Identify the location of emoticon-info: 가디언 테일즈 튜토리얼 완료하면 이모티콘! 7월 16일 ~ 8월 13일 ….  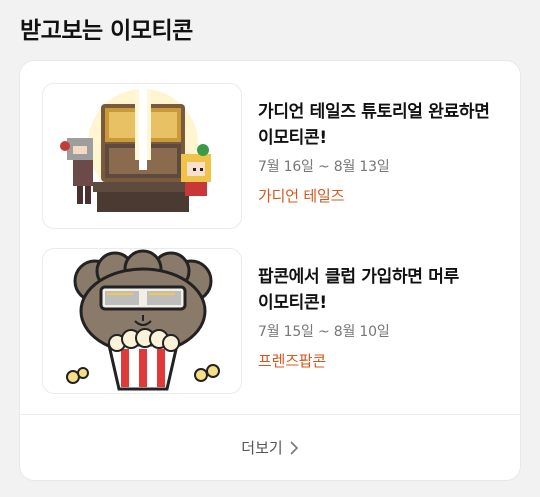
(382, 144).